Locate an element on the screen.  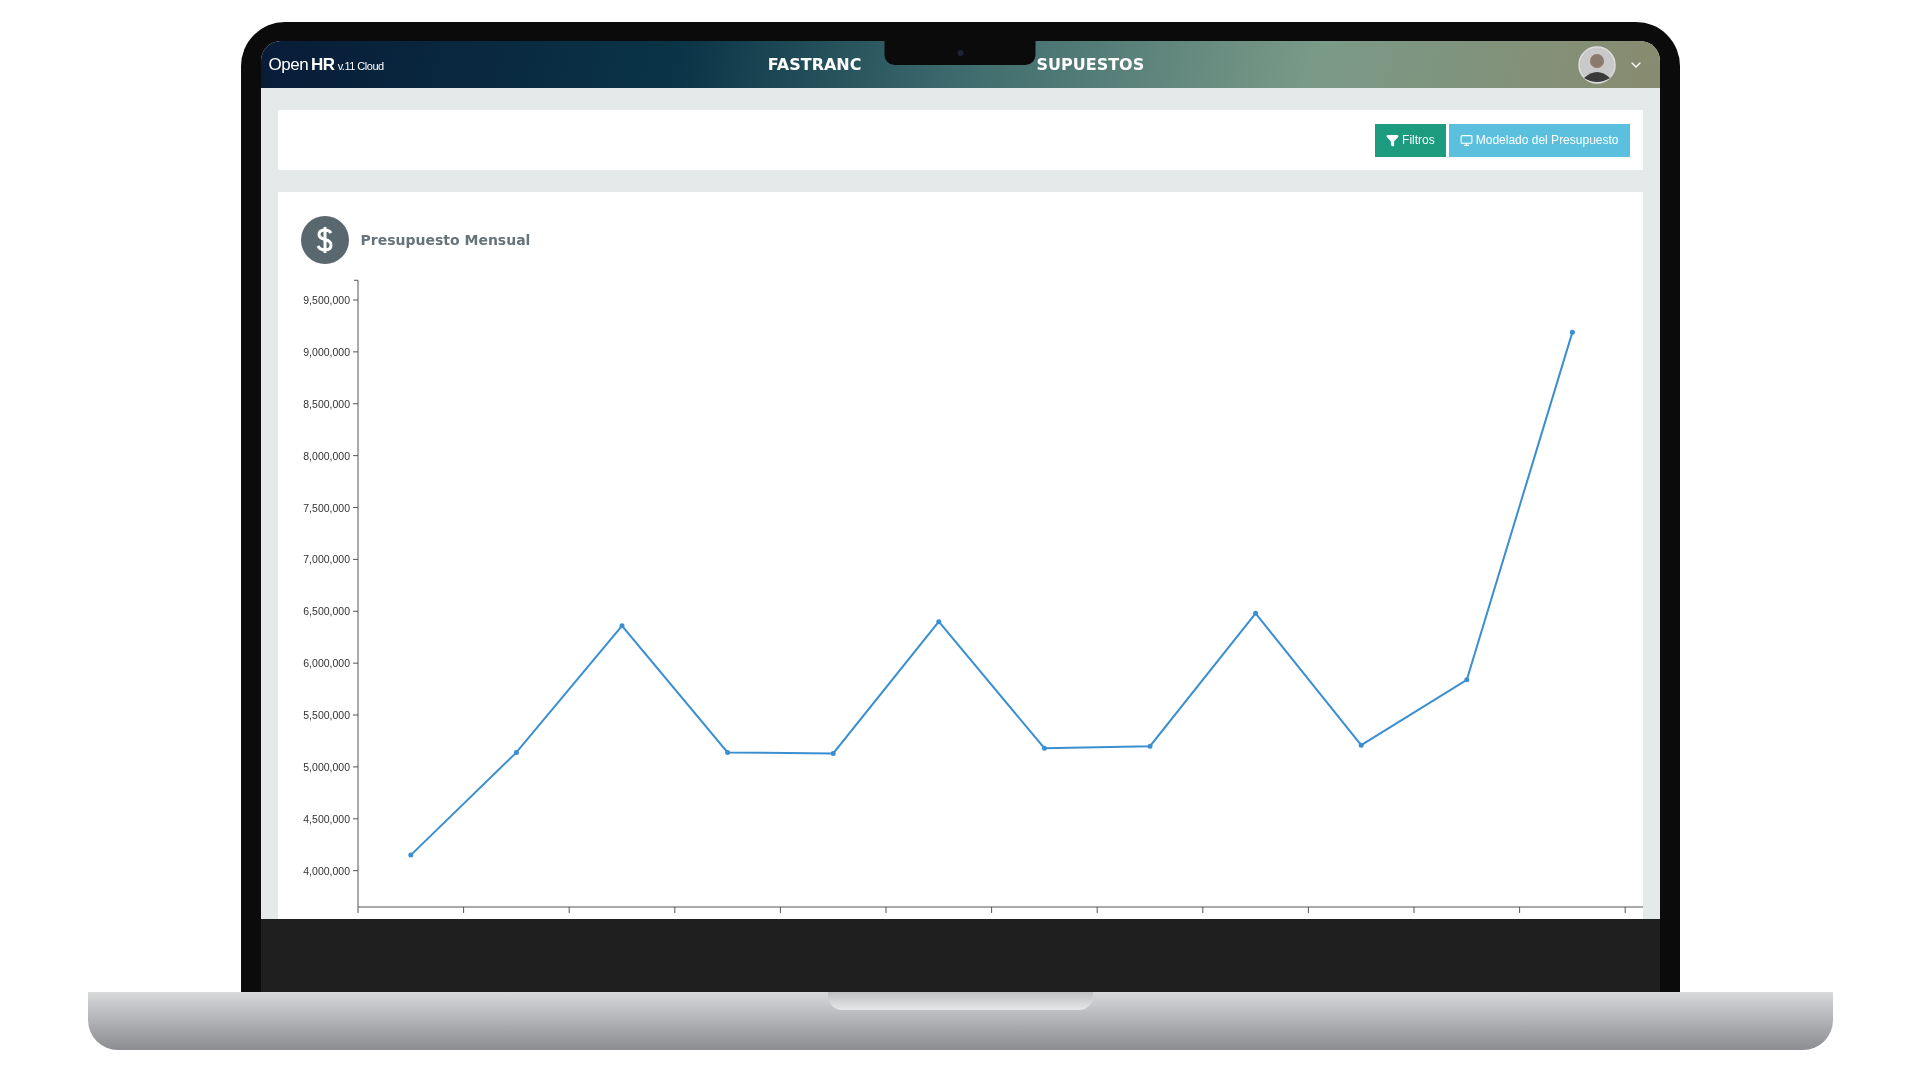
y-tick-label: 5,000,000 is located at coordinates (326, 766).